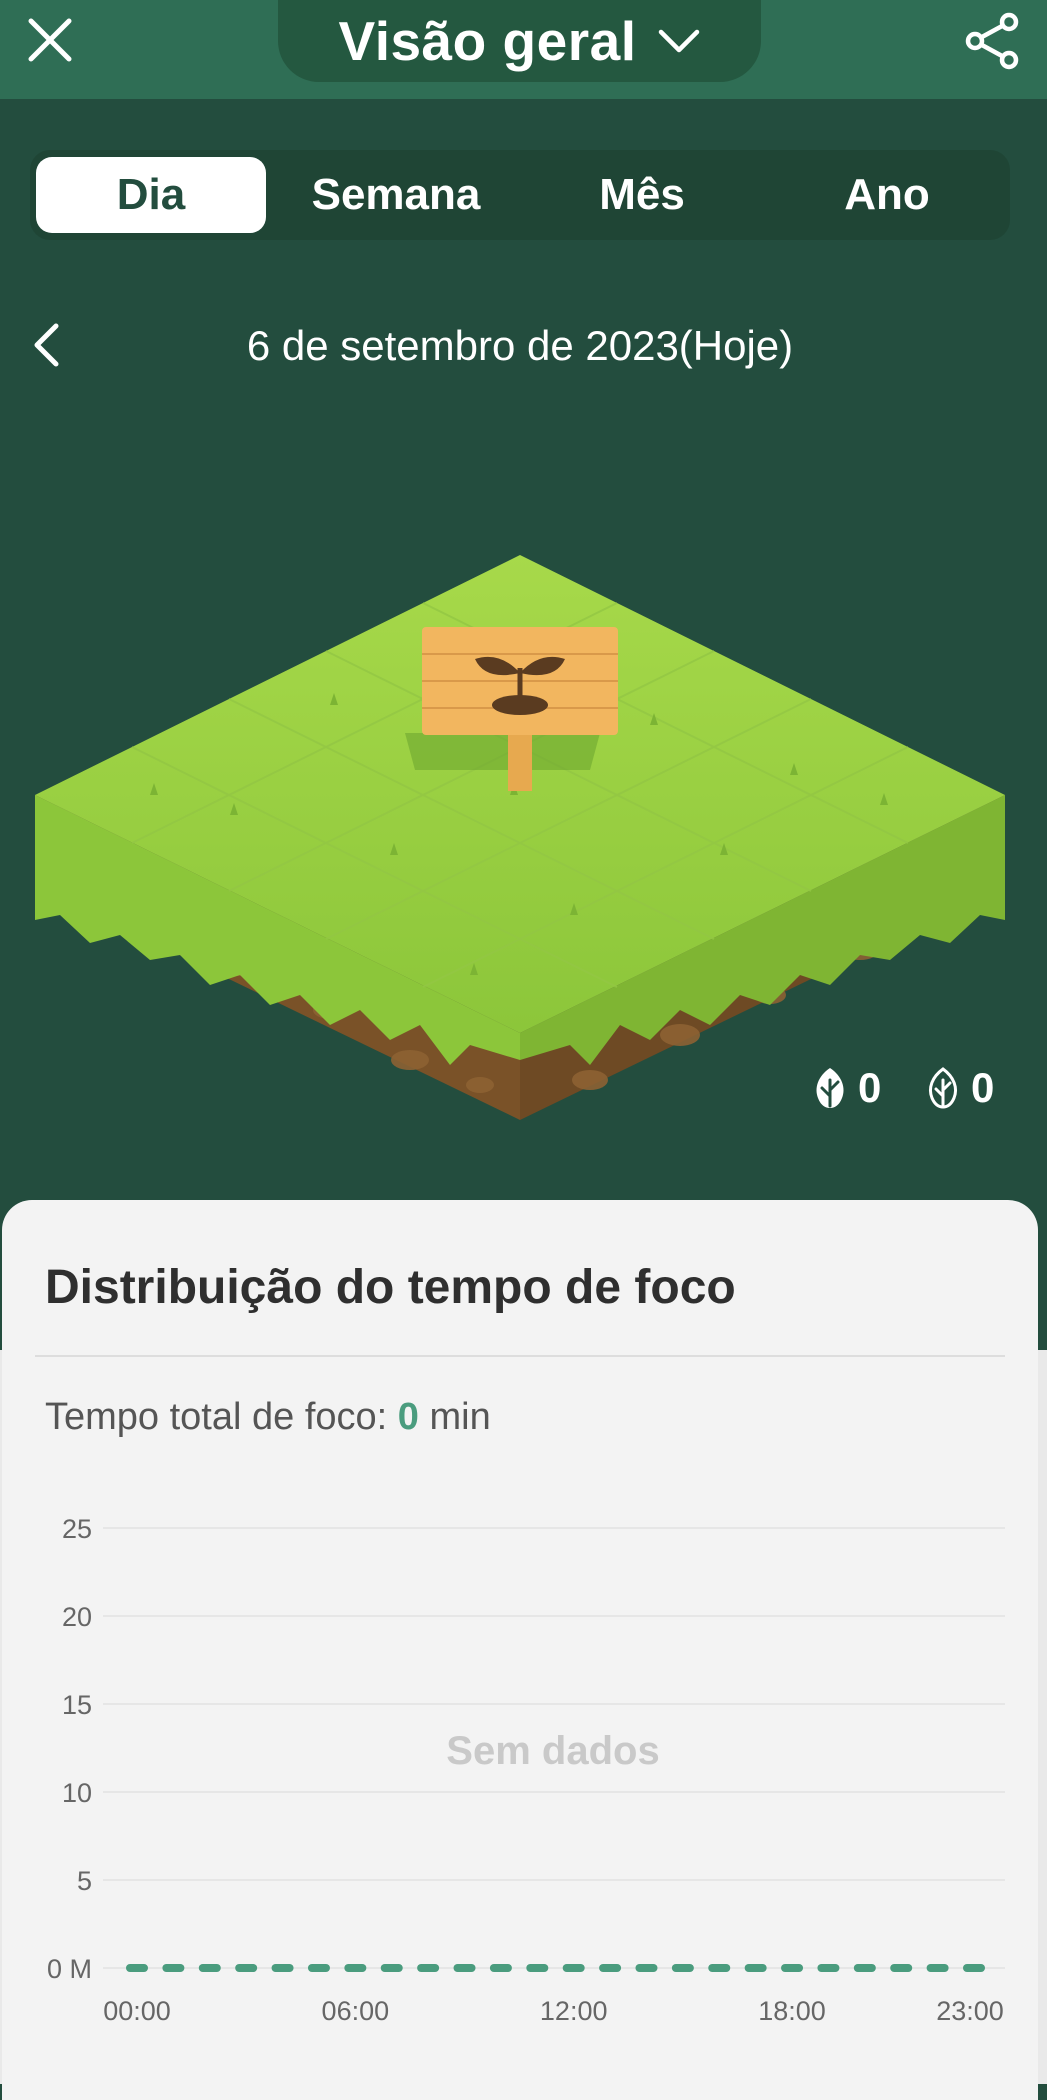  I want to click on tree-badge-icon, so click(830, 1088).